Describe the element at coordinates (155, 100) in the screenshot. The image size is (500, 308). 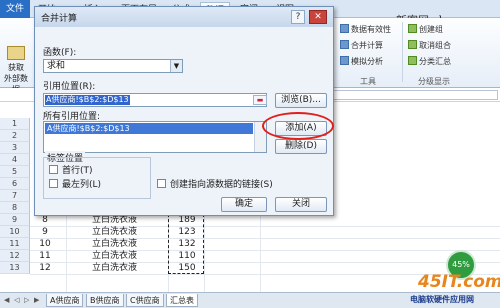
I see `reference-input: A供应商!$B$2:$D$13` at that location.